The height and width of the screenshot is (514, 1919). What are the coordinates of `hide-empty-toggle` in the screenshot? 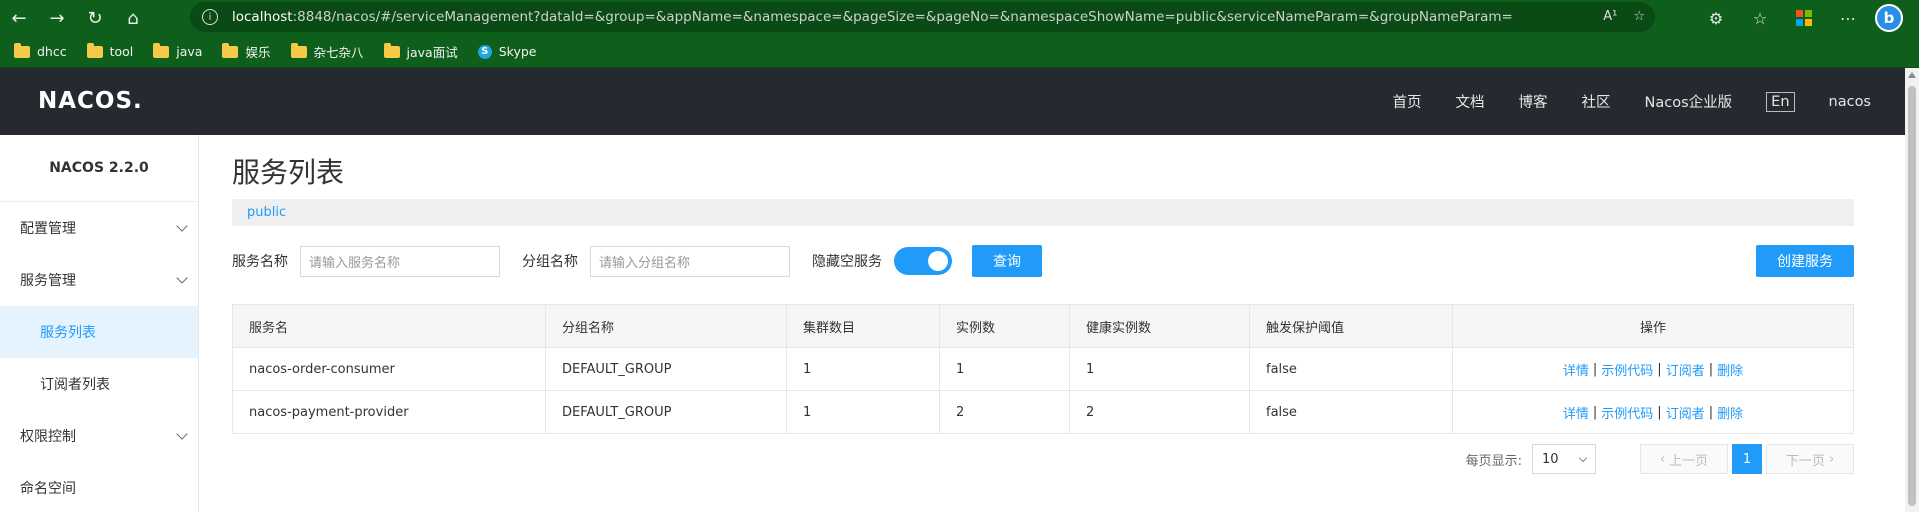 It's located at (923, 261).